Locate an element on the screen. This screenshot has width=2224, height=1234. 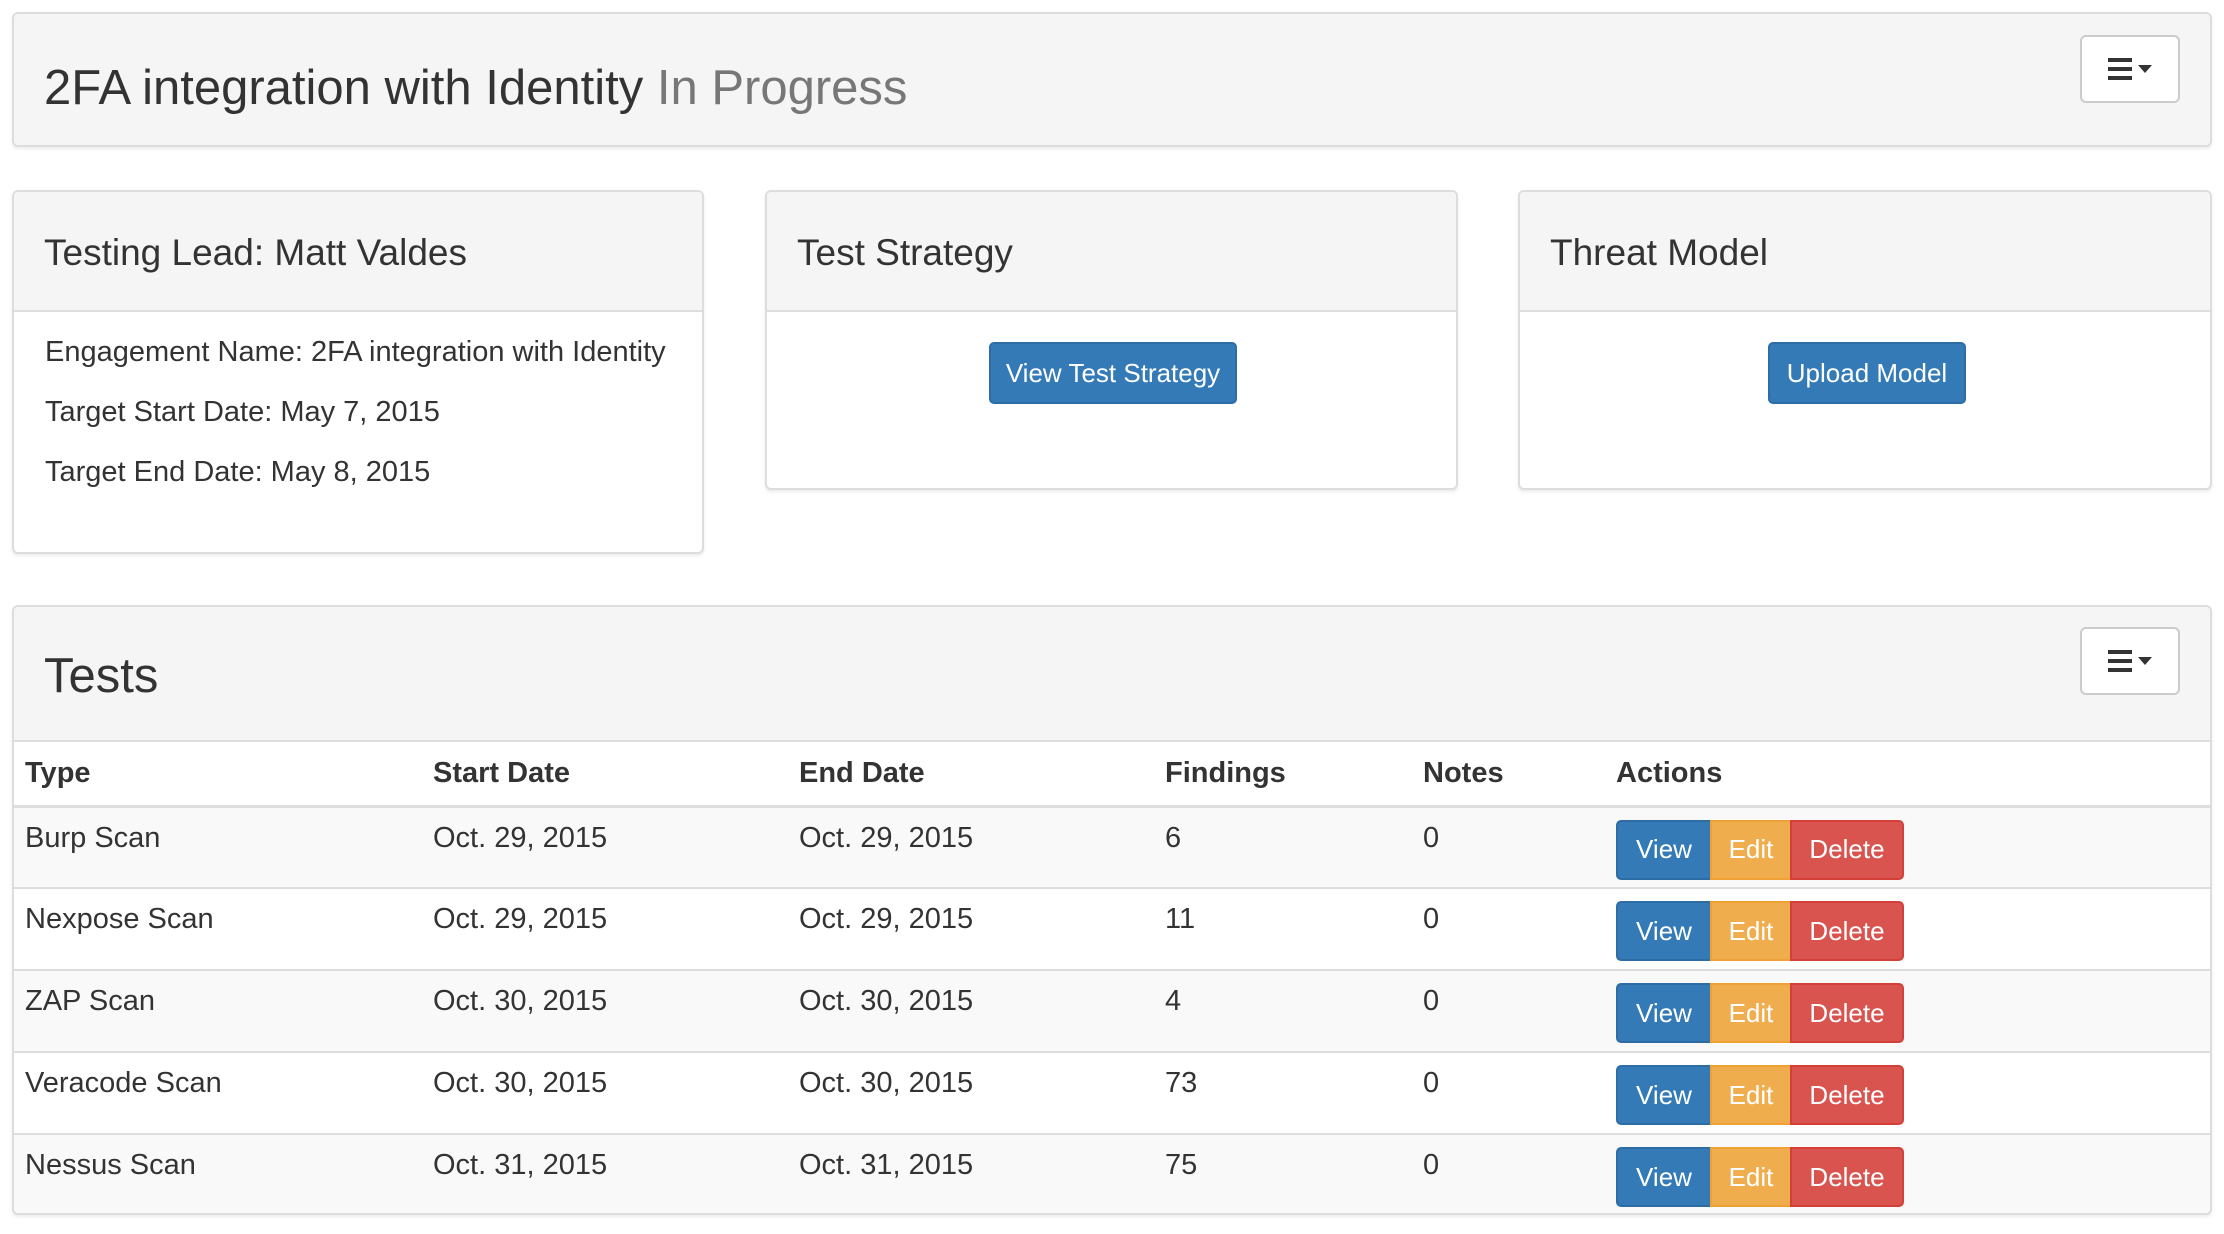
tests-heading: Tests is located at coordinates (1112, 674).